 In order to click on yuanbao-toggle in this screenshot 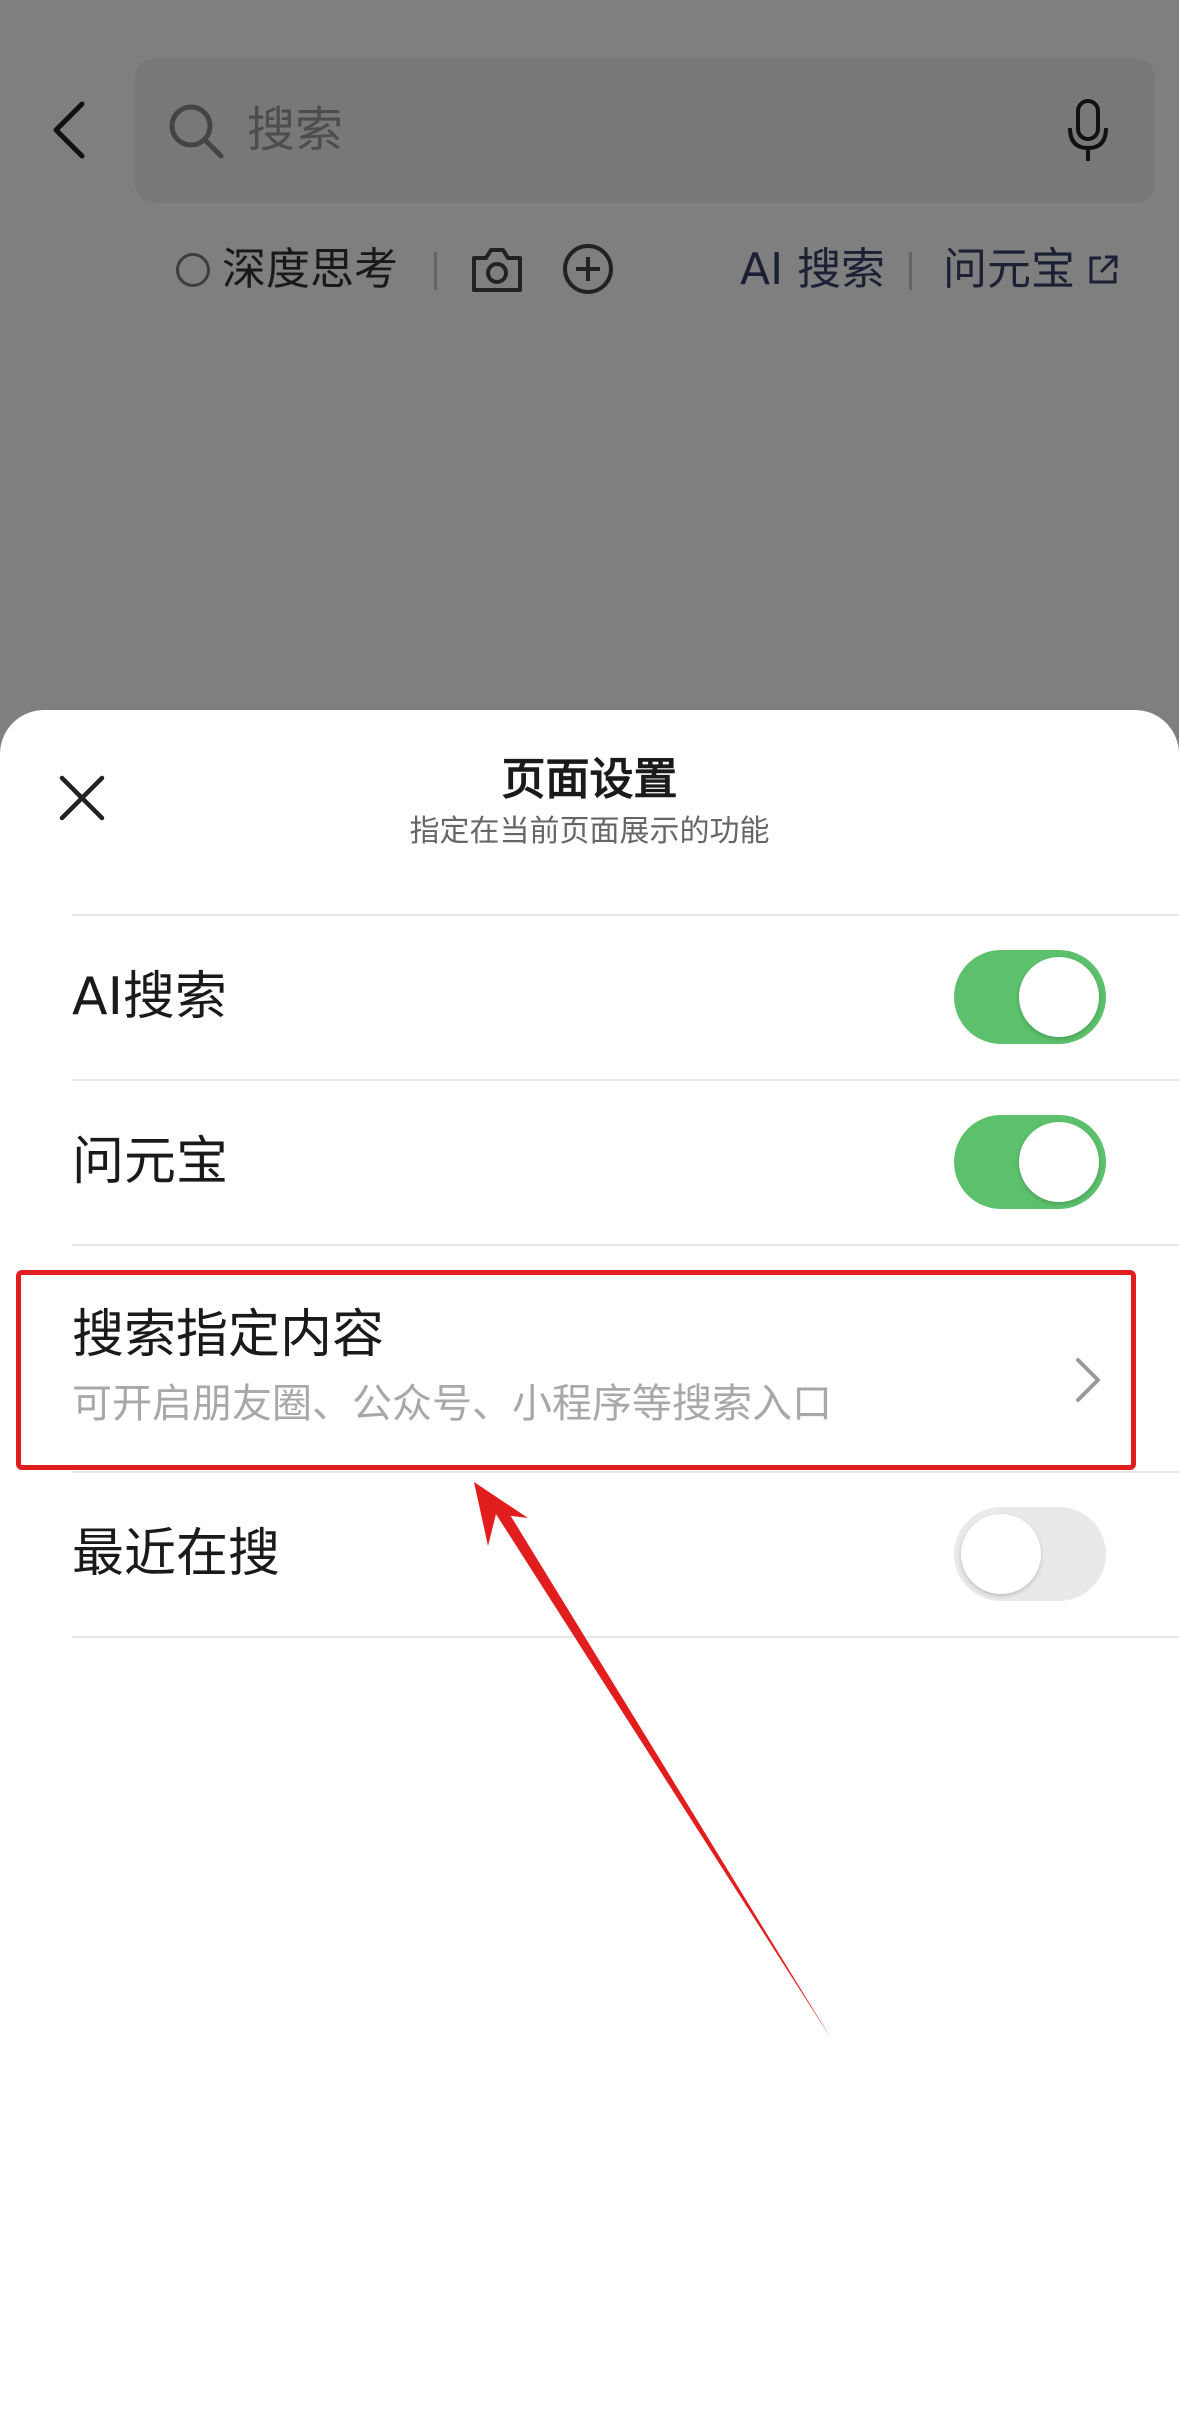, I will do `click(1030, 1162)`.